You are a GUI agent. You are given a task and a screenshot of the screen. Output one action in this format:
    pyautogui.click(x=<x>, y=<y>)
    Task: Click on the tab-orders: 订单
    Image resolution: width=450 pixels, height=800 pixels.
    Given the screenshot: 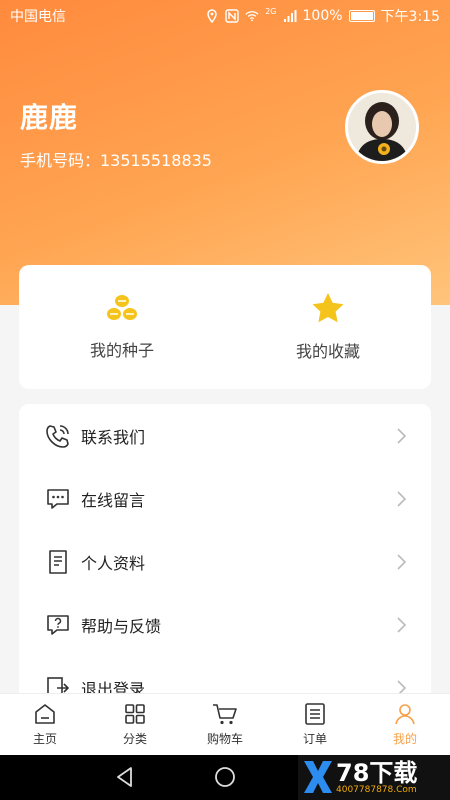 What is the action you would take?
    pyautogui.click(x=315, y=724)
    